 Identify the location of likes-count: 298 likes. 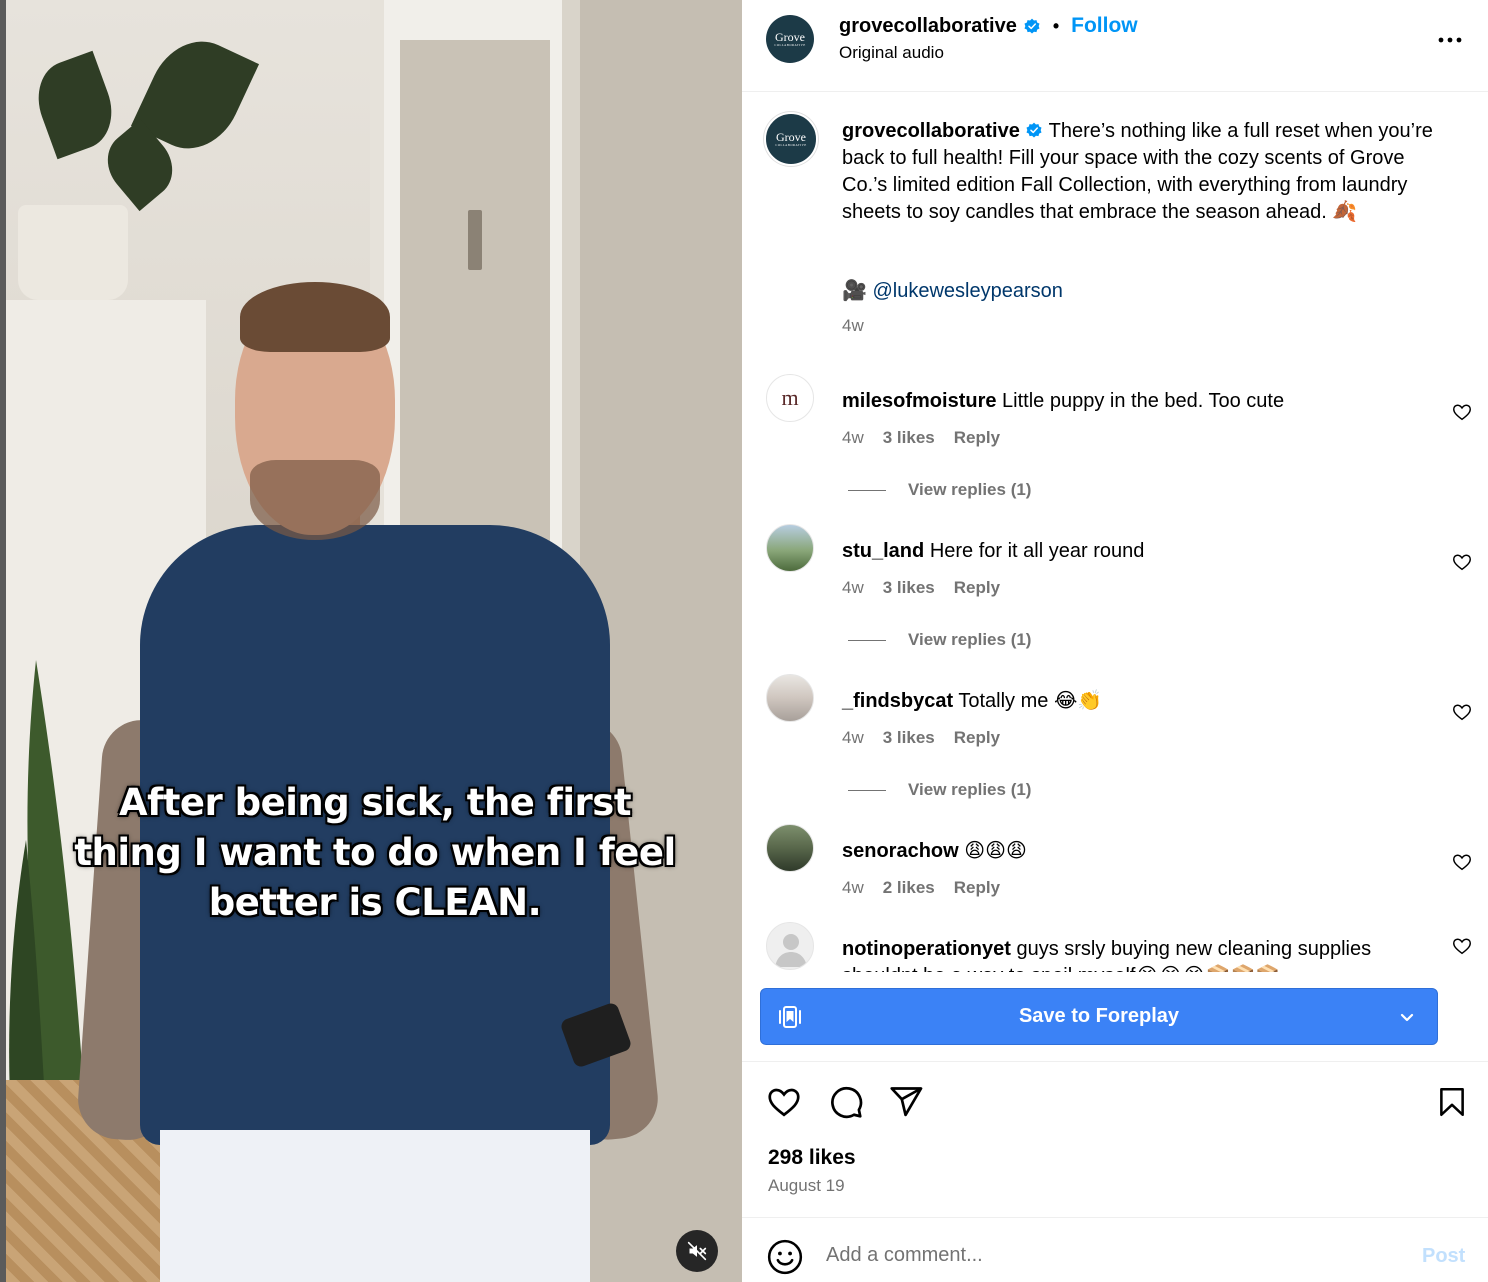
(812, 1158).